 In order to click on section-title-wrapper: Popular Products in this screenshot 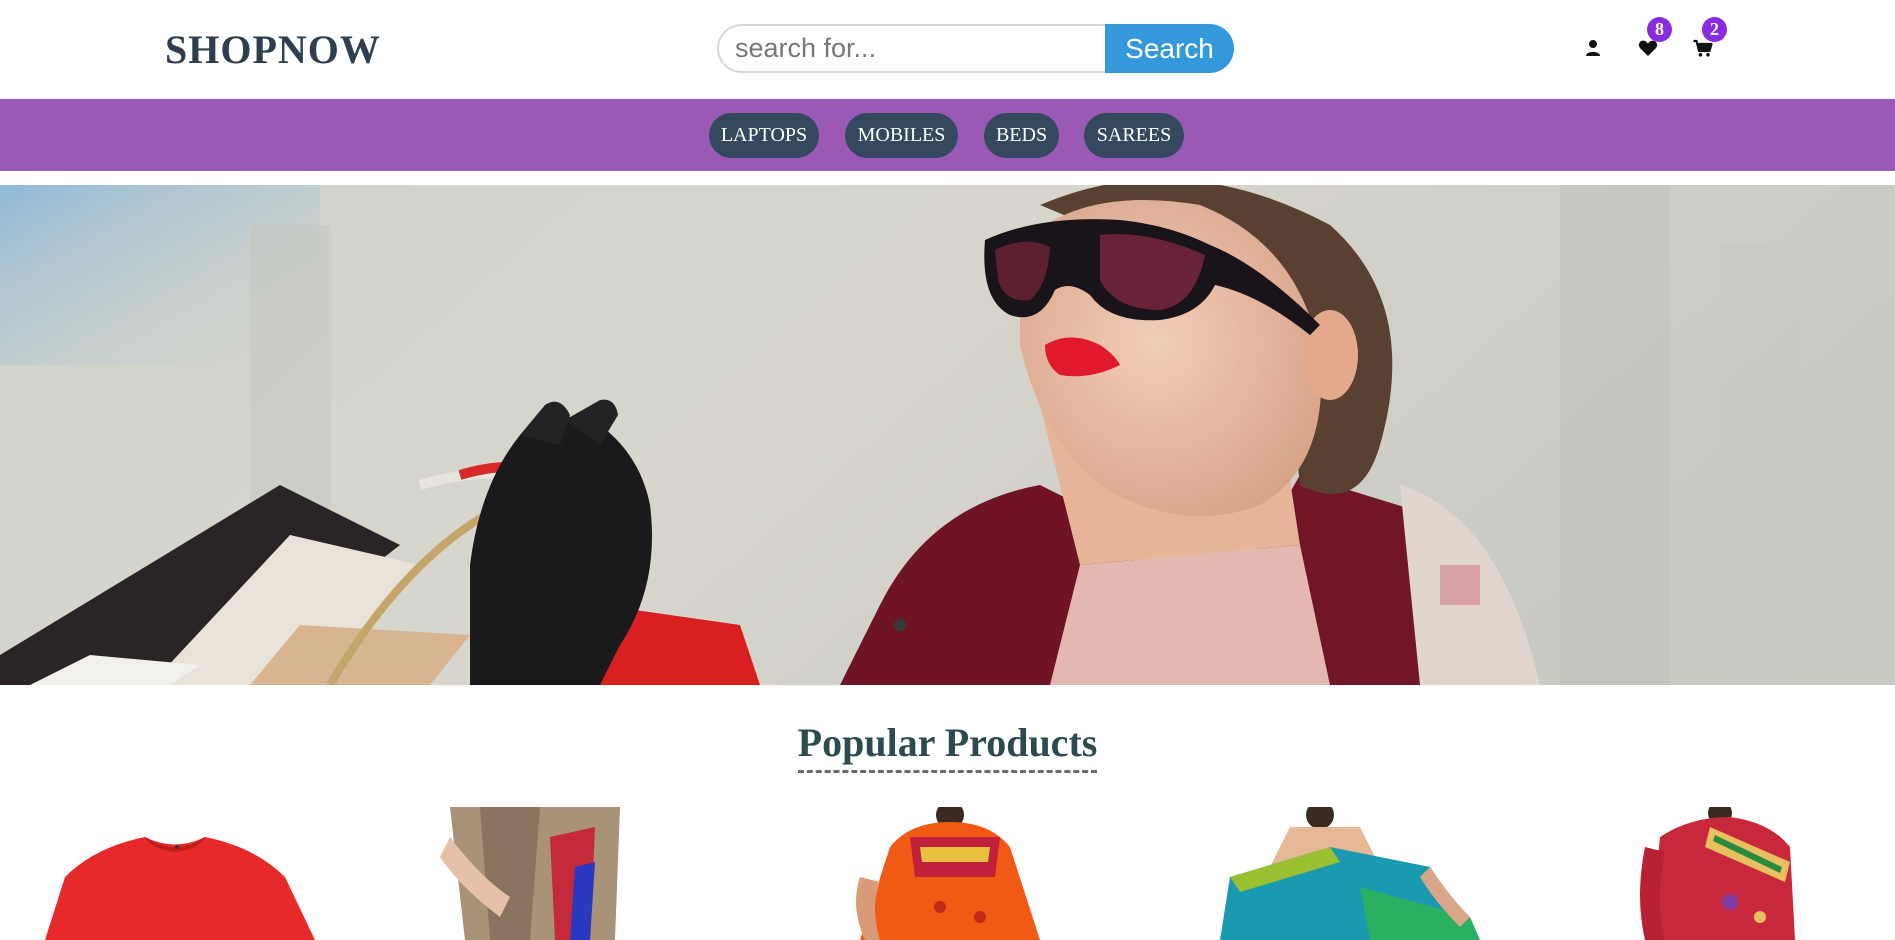, I will do `click(947, 745)`.